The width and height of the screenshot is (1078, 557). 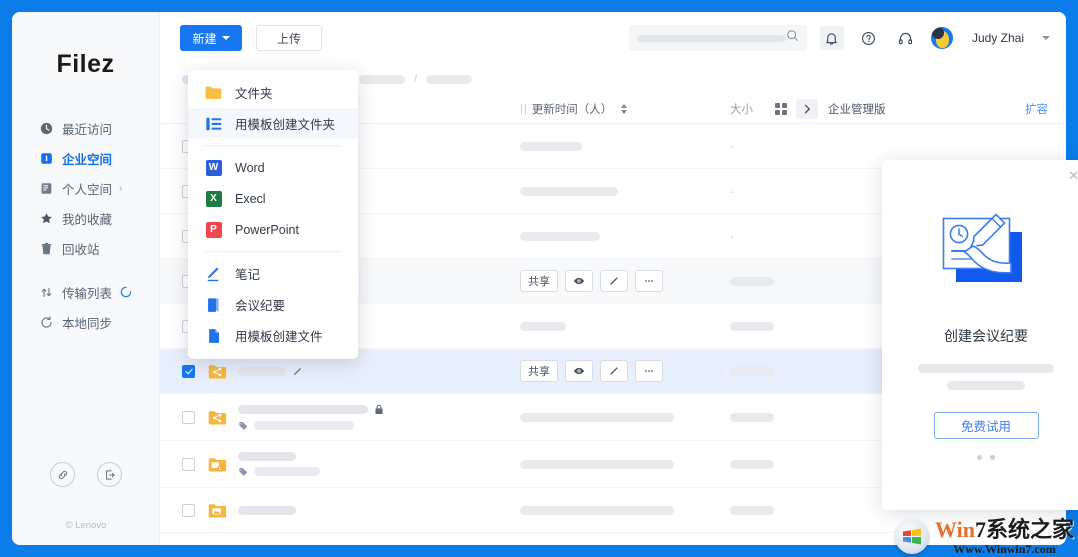 What do you see at coordinates (81, 249) in the screenshot?
I see `sidebar-item-label: 回收站` at bounding box center [81, 249].